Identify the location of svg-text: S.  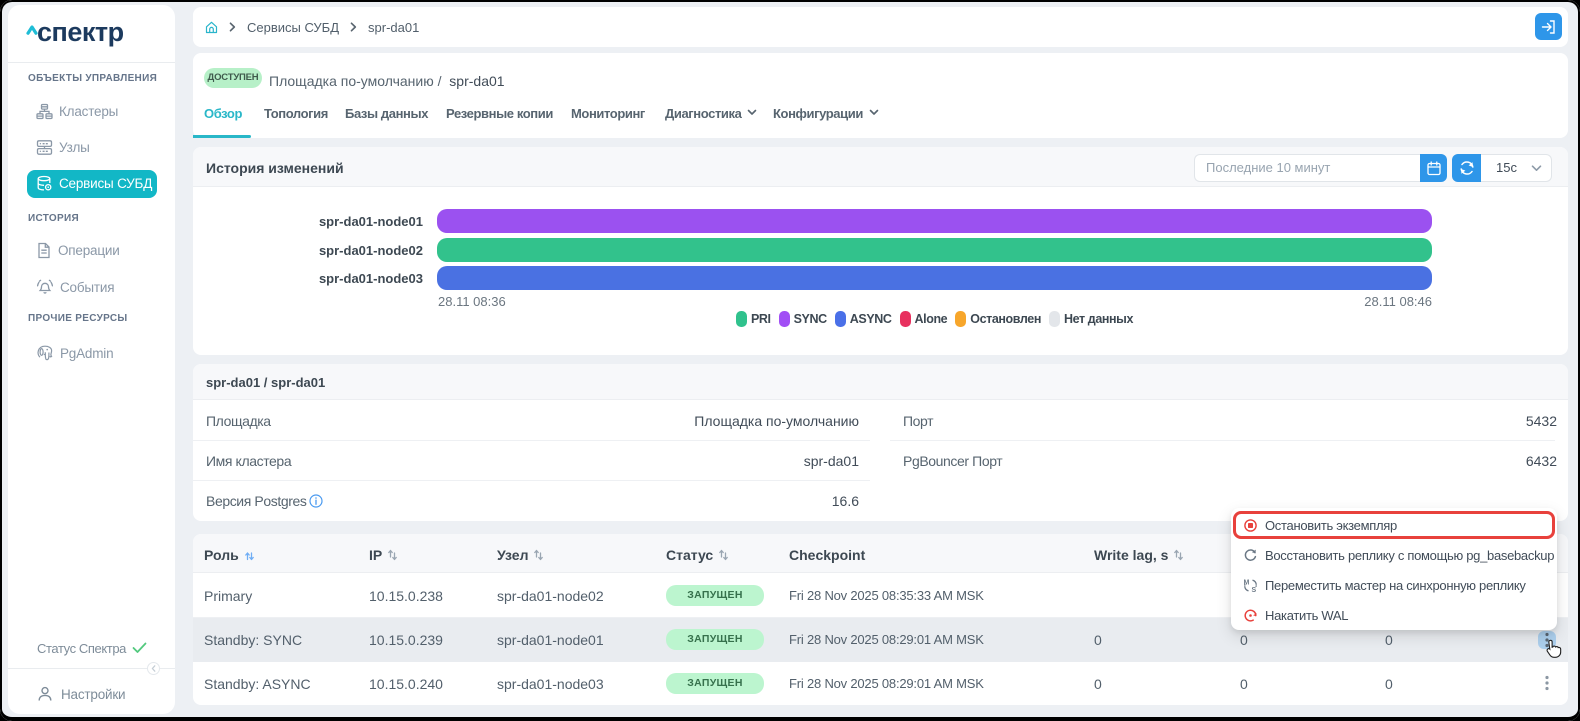
(1254, 589).